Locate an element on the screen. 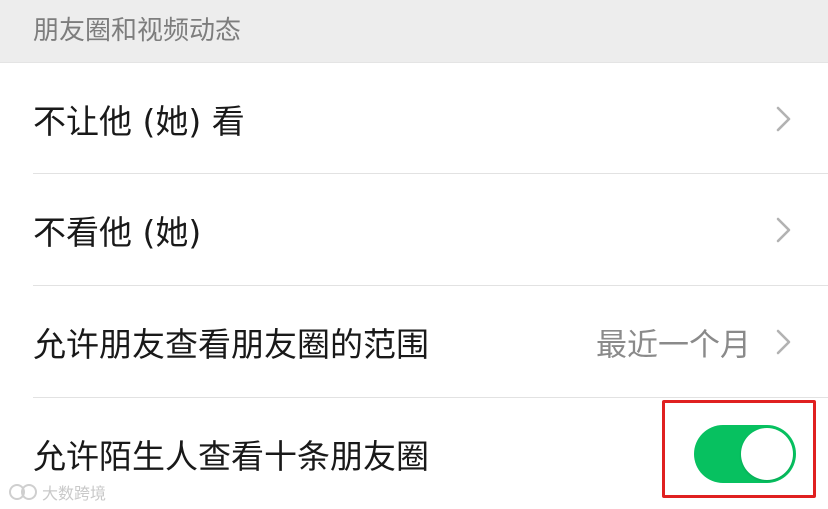 This screenshot has width=828, height=509. row-label: 不看他 (她) is located at coordinates (117, 232).